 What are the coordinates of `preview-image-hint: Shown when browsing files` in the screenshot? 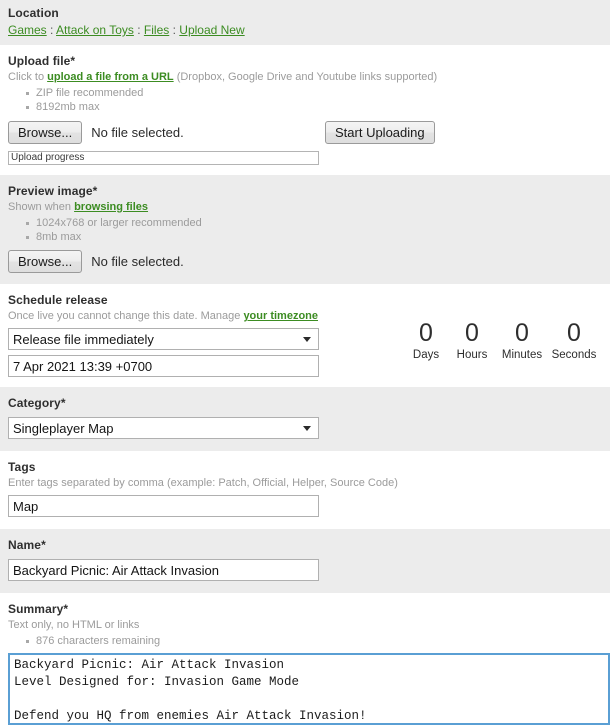 It's located at (309, 207).